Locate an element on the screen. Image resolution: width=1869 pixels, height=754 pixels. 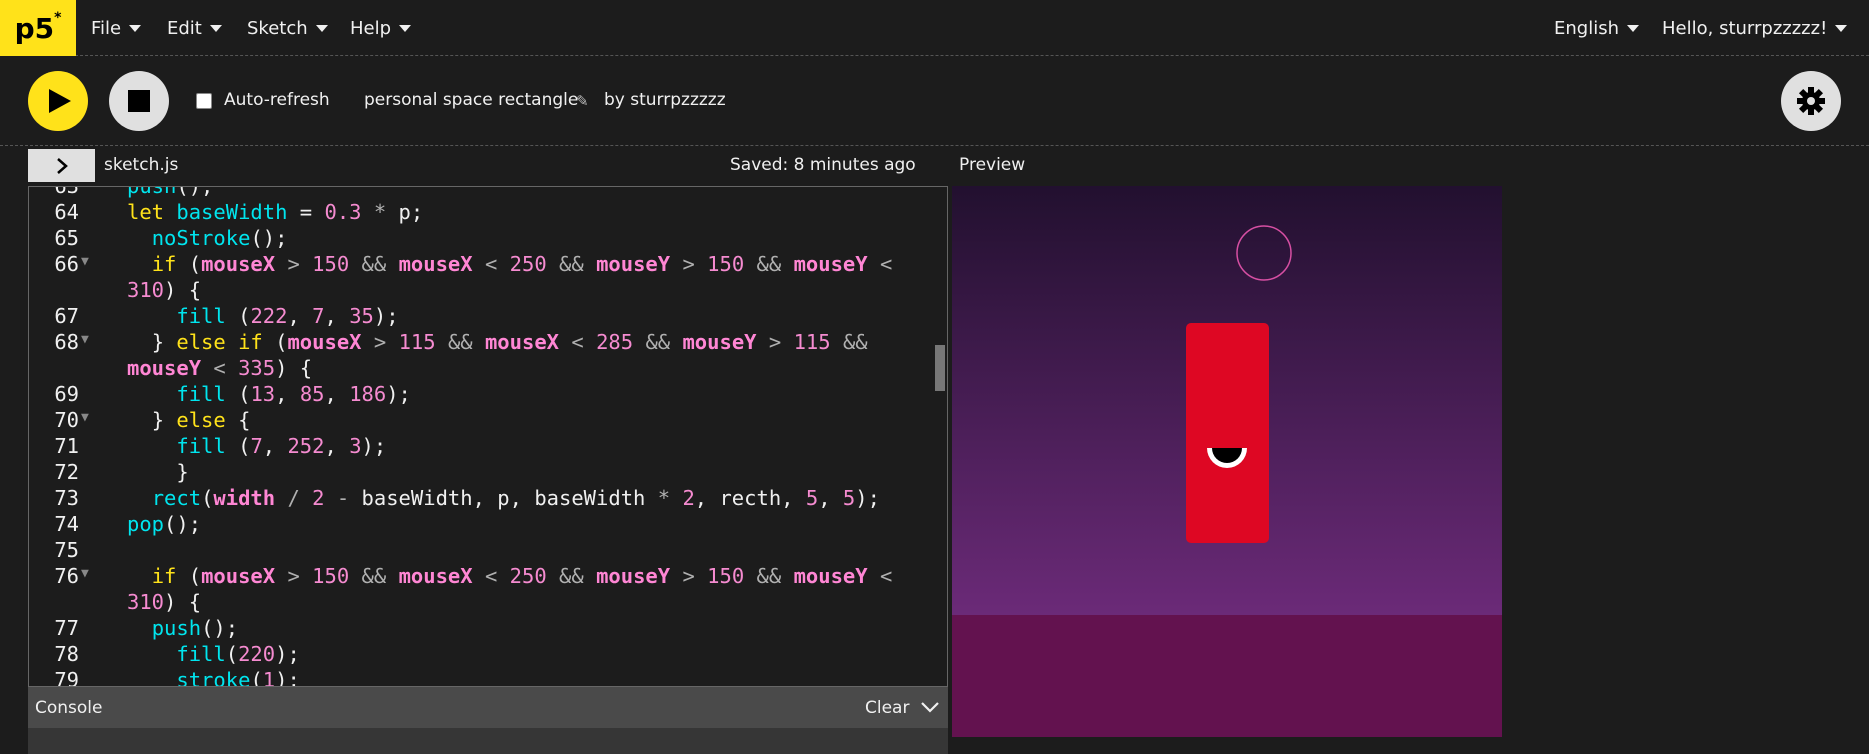
menu-edit: Edit is located at coordinates (194, 28).